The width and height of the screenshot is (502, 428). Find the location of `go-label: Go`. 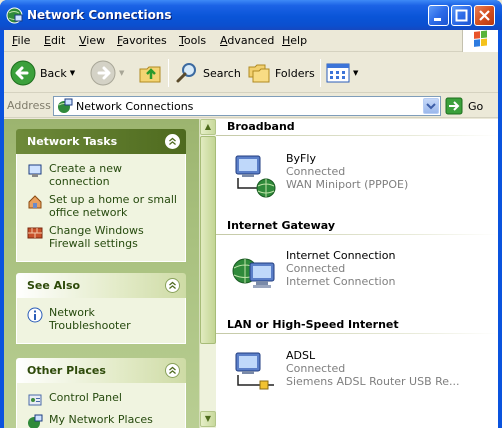

go-label: Go is located at coordinates (476, 106).